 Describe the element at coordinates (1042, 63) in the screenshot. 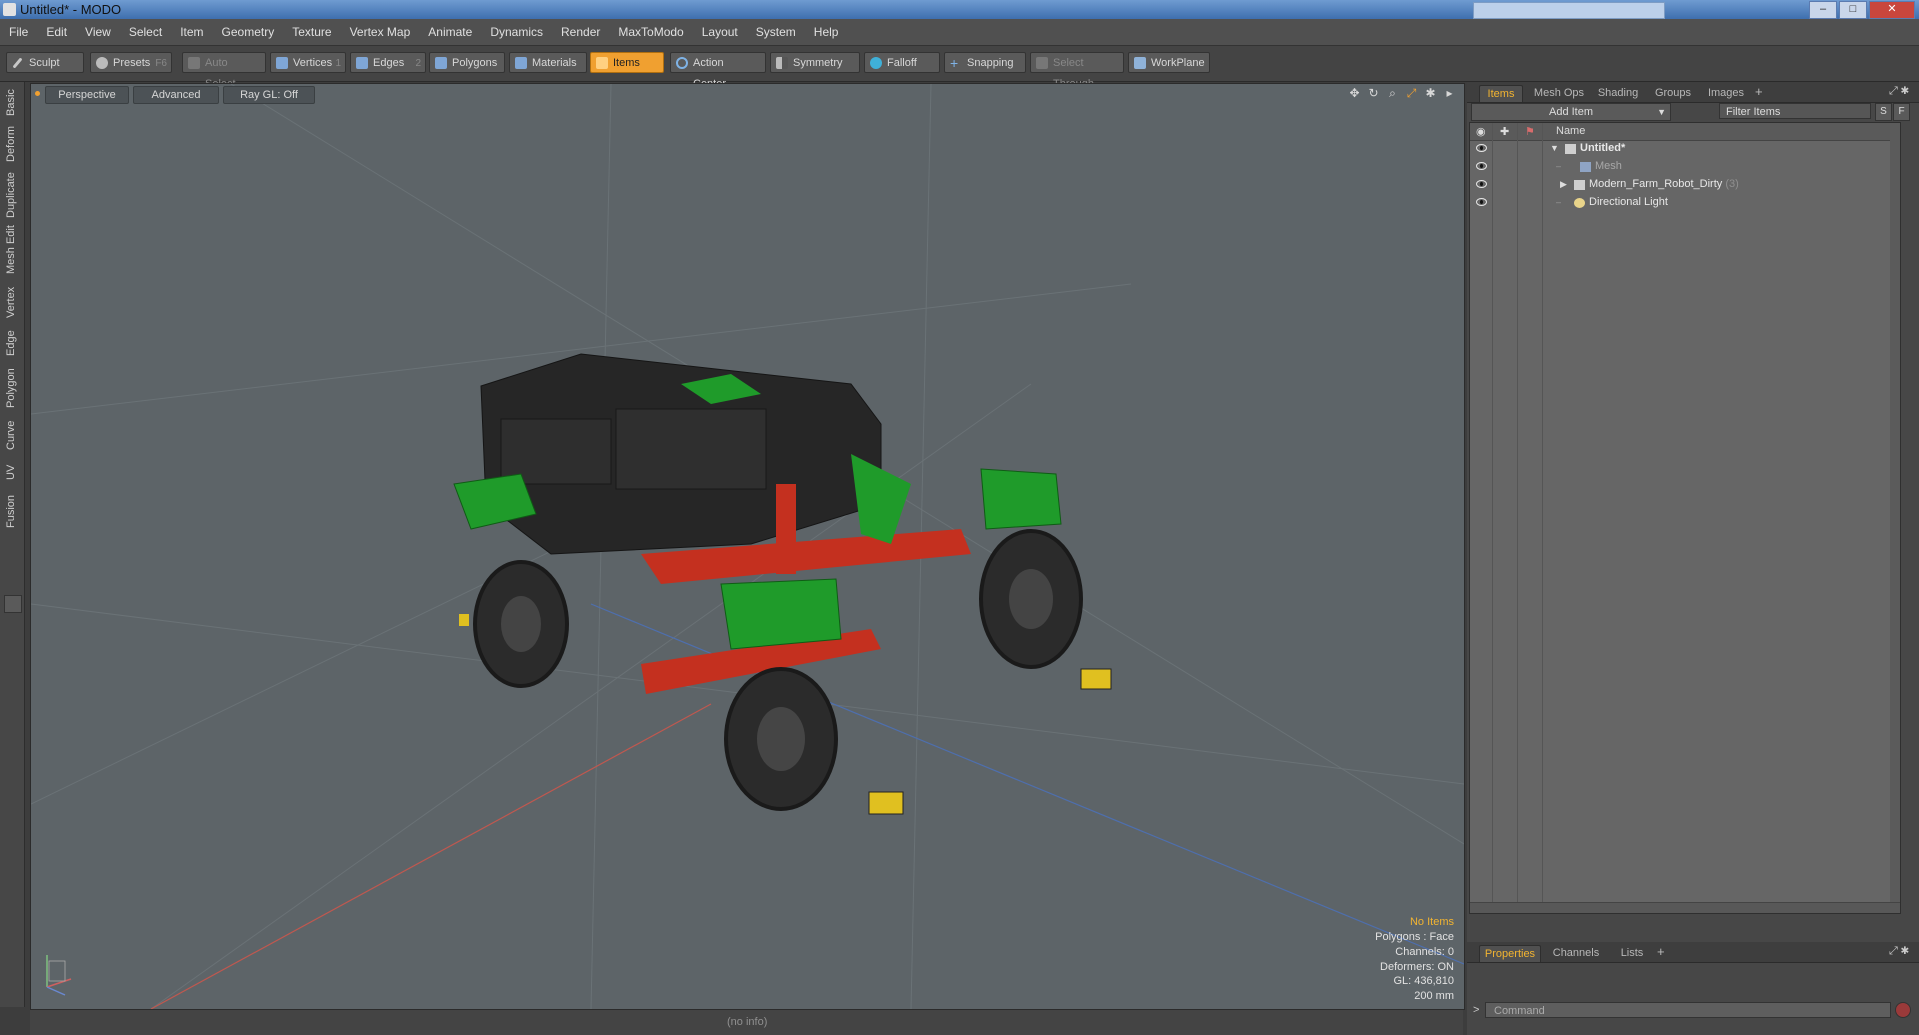

I see `select-through-icon` at that location.